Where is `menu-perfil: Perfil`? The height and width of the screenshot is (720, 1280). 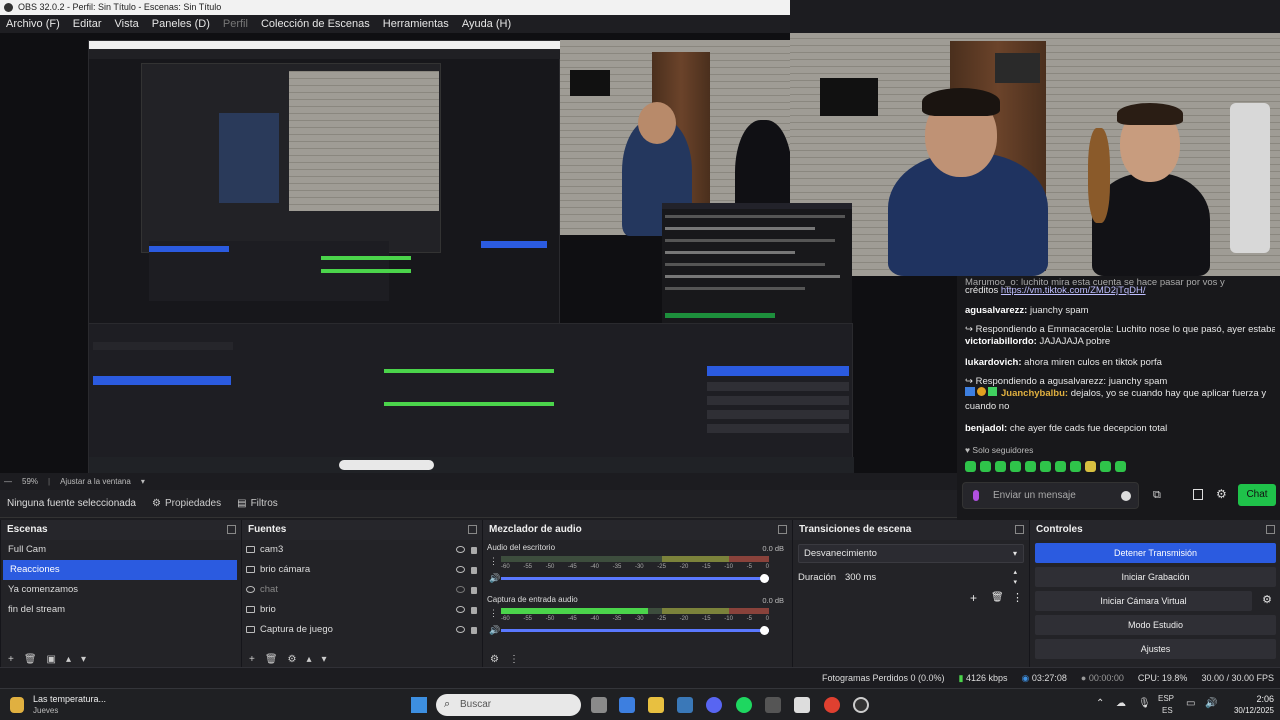 menu-perfil: Perfil is located at coordinates (235, 24).